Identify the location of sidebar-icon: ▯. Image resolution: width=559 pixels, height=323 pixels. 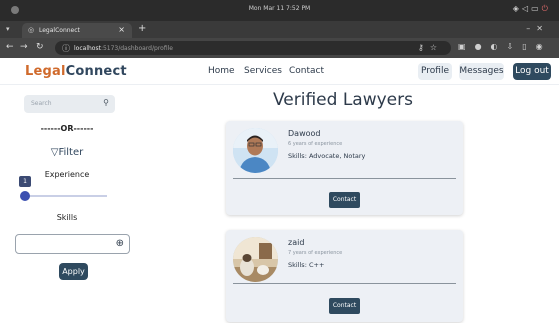
(528, 46).